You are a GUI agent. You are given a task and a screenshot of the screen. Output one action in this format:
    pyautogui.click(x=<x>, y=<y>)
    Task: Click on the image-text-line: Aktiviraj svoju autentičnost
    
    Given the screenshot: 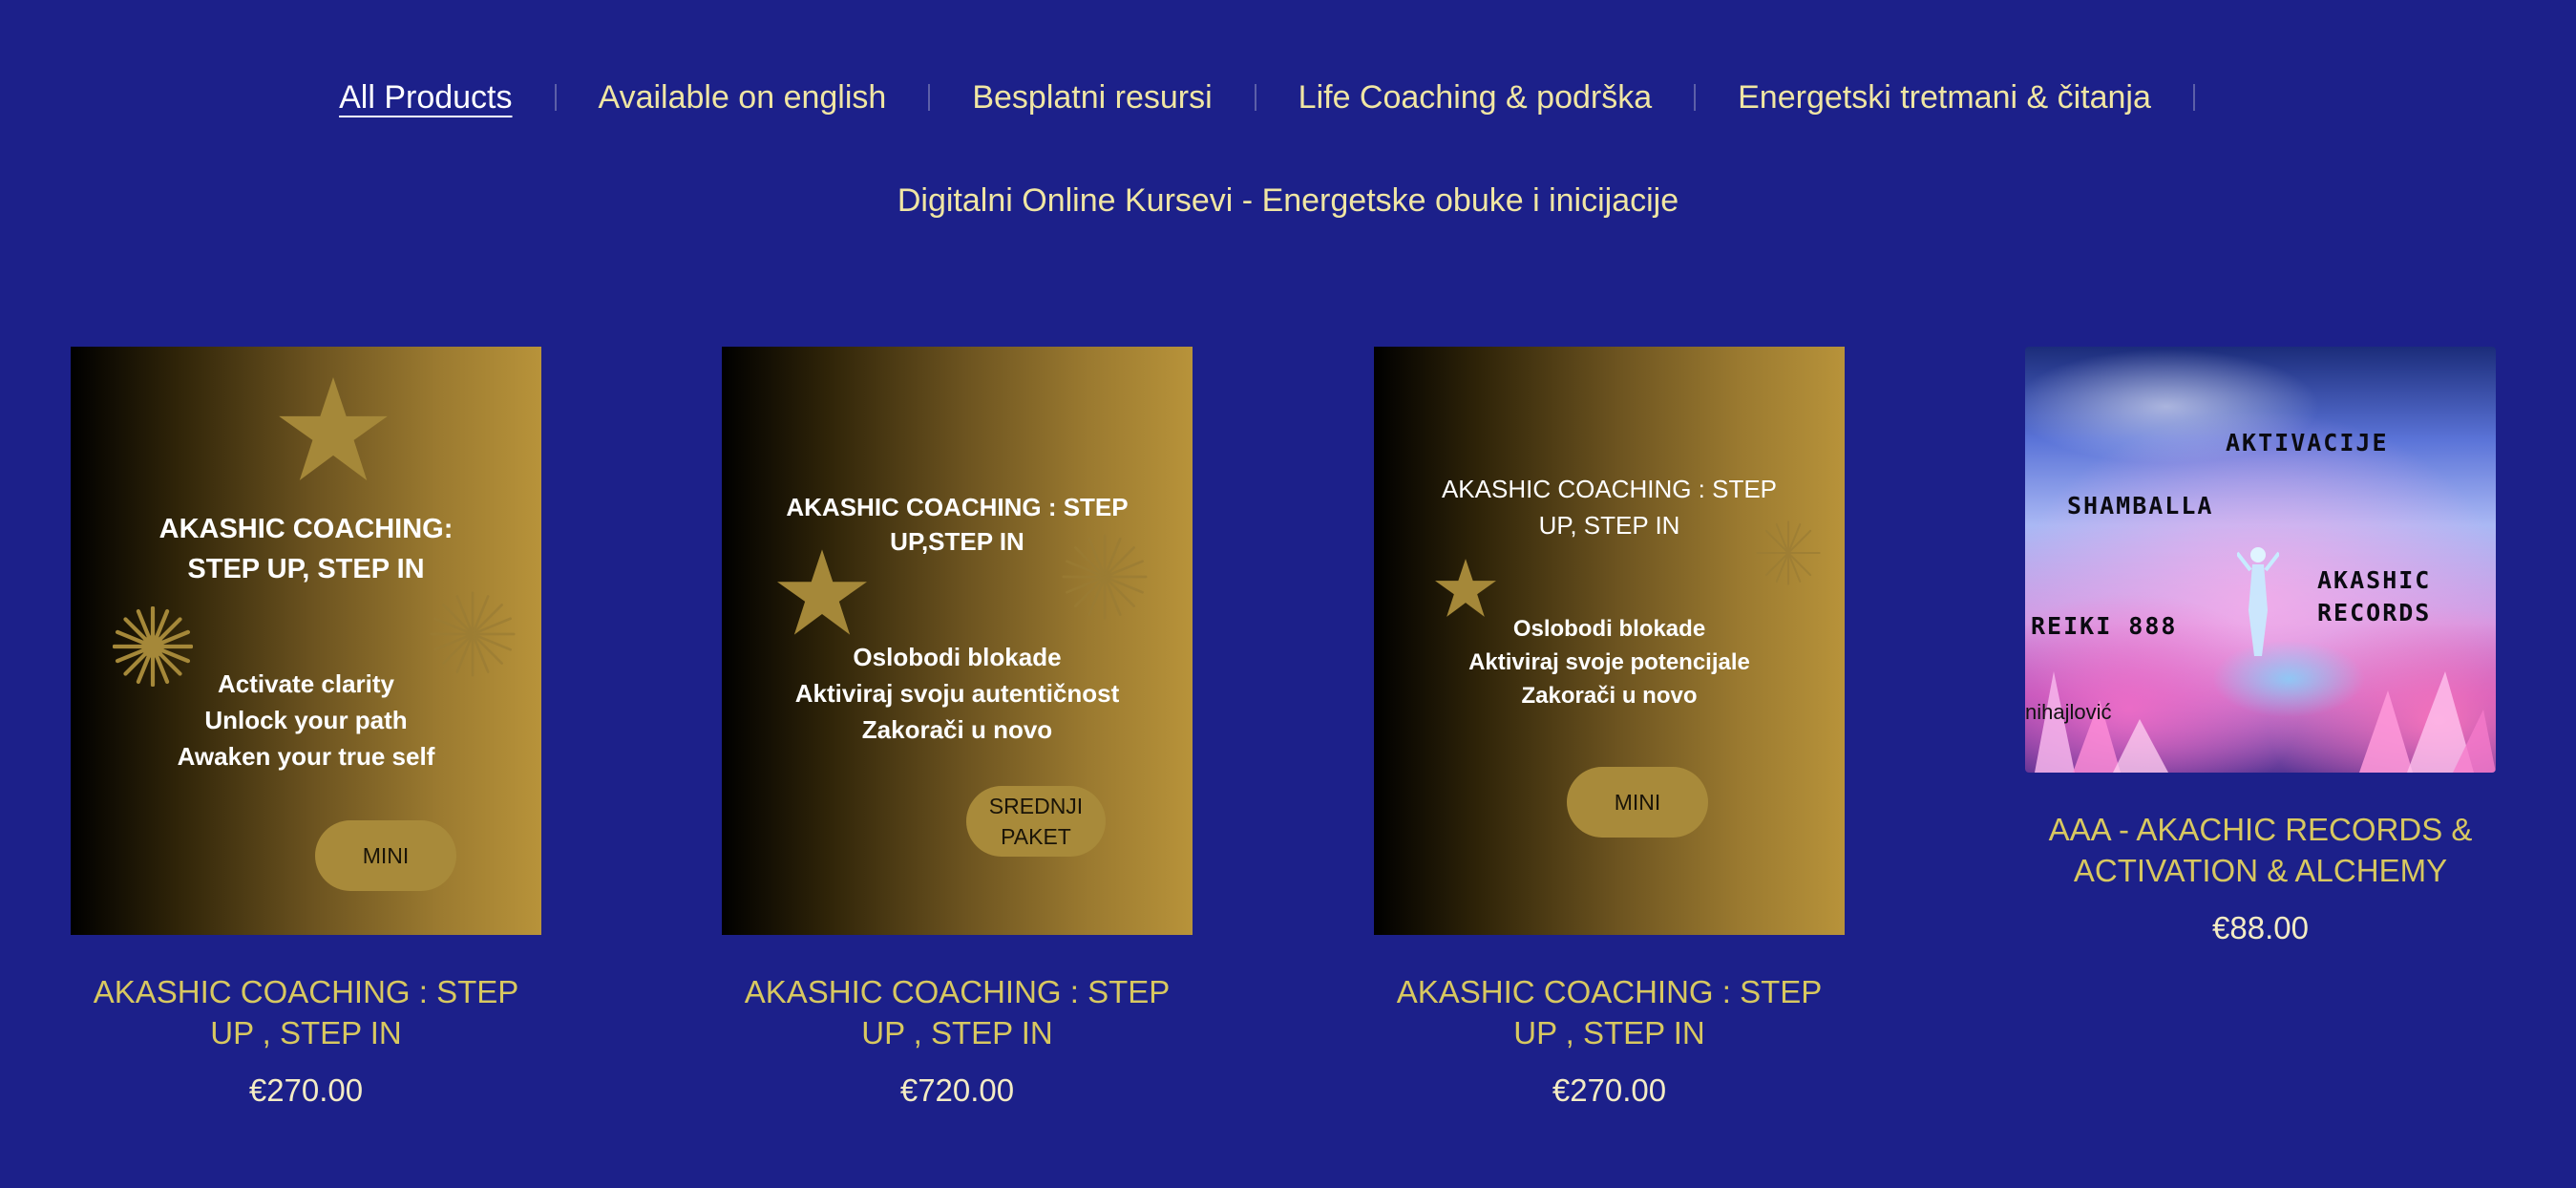 What is the action you would take?
    pyautogui.click(x=957, y=693)
    